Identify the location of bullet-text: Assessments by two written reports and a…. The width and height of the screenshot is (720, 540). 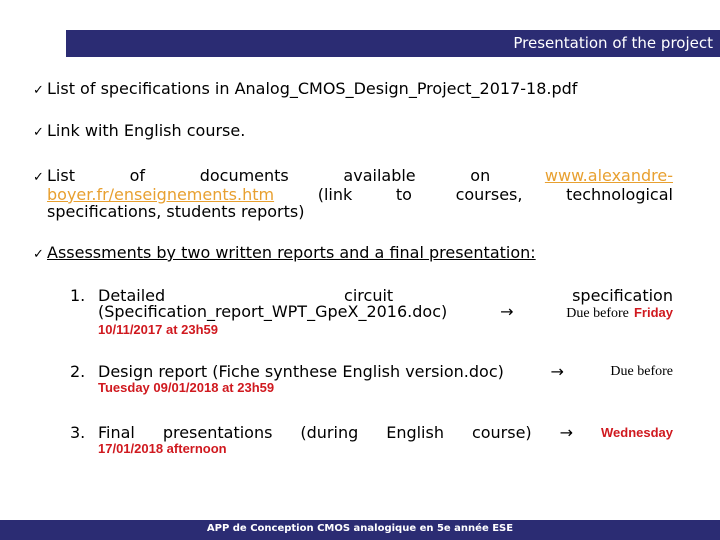
(291, 252).